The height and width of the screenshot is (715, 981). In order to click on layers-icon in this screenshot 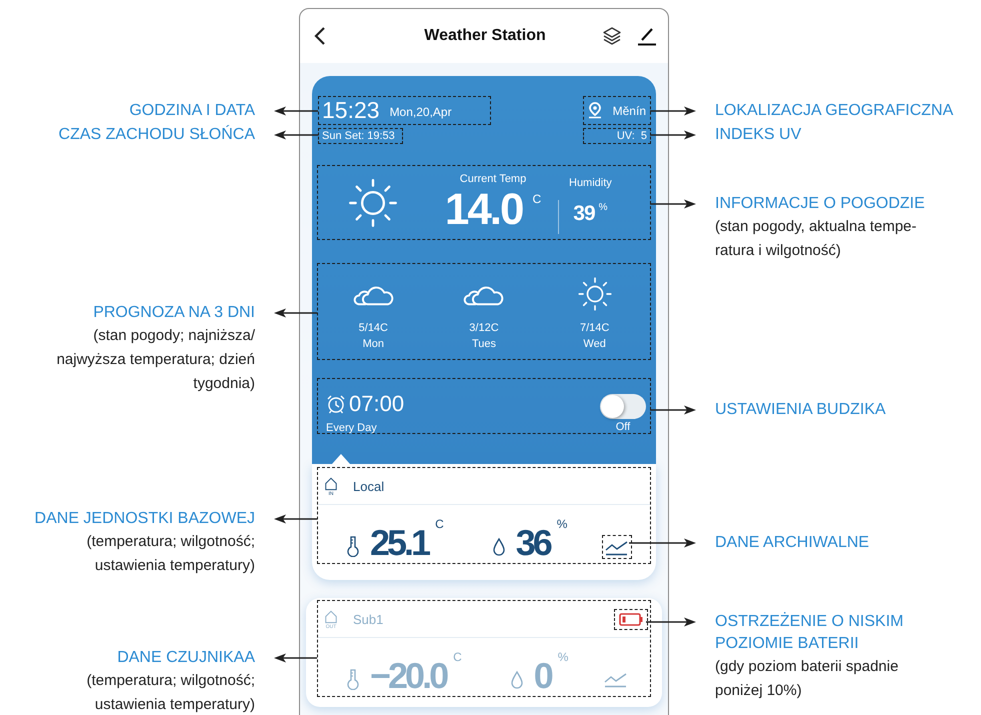, I will do `click(612, 36)`.